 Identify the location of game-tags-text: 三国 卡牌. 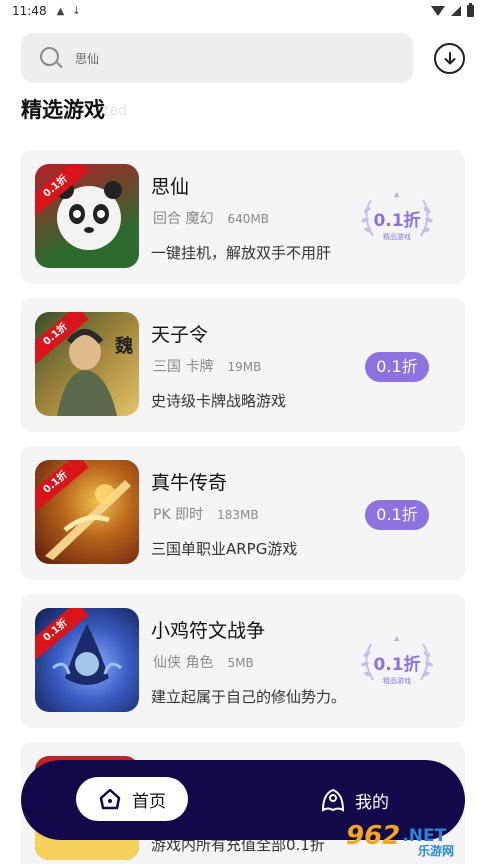
(183, 367).